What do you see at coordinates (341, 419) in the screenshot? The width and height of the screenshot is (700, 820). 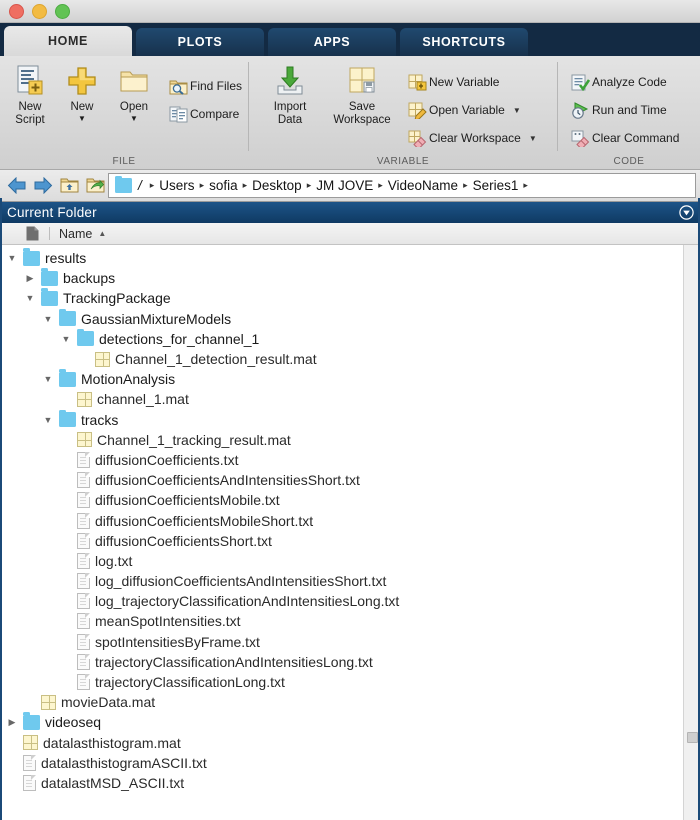 I see `tree-row: ▼ tracks` at bounding box center [341, 419].